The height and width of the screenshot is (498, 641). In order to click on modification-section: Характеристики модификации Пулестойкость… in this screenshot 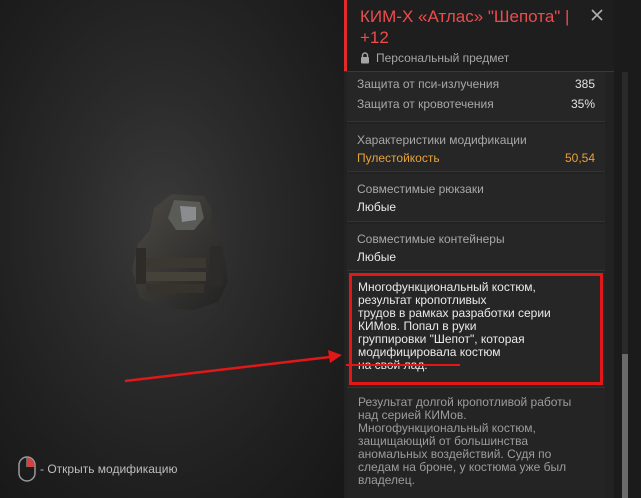, I will do `click(476, 148)`.